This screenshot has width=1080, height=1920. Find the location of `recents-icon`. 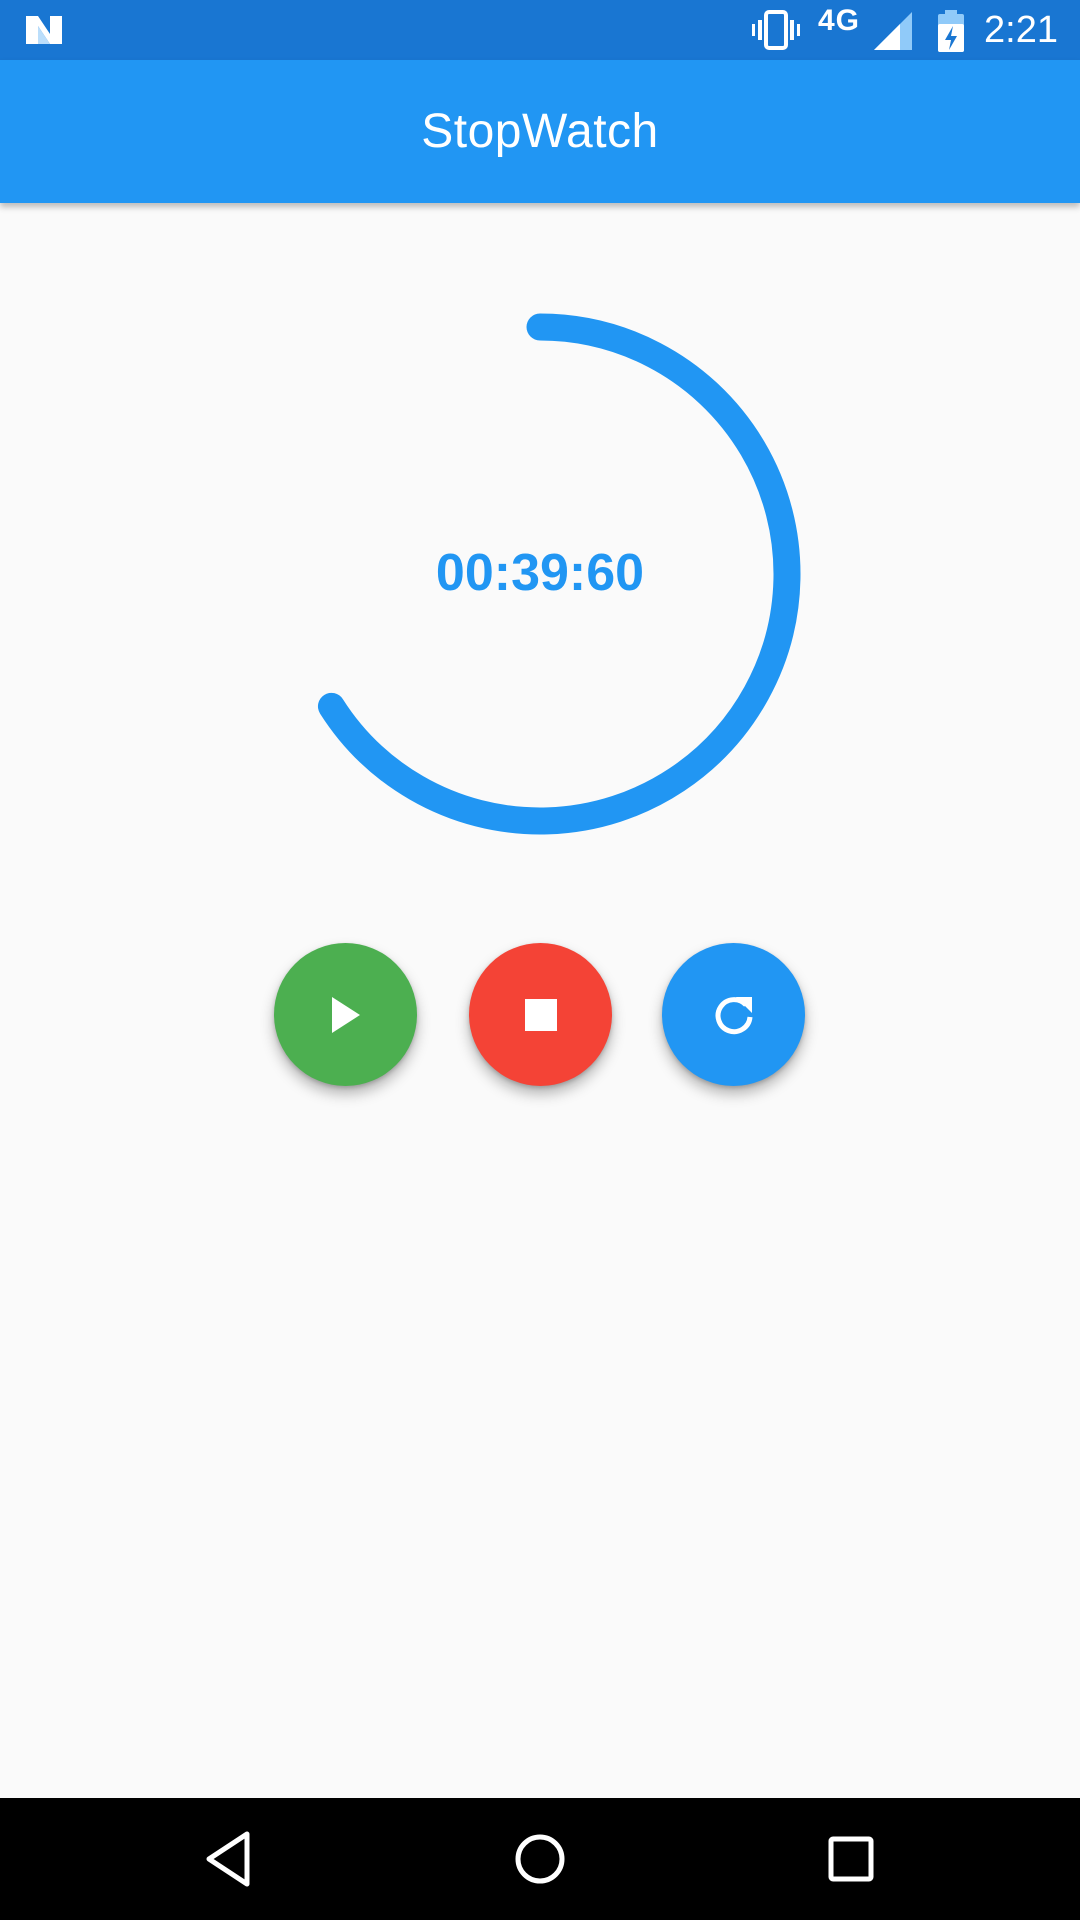

recents-icon is located at coordinates (851, 1859).